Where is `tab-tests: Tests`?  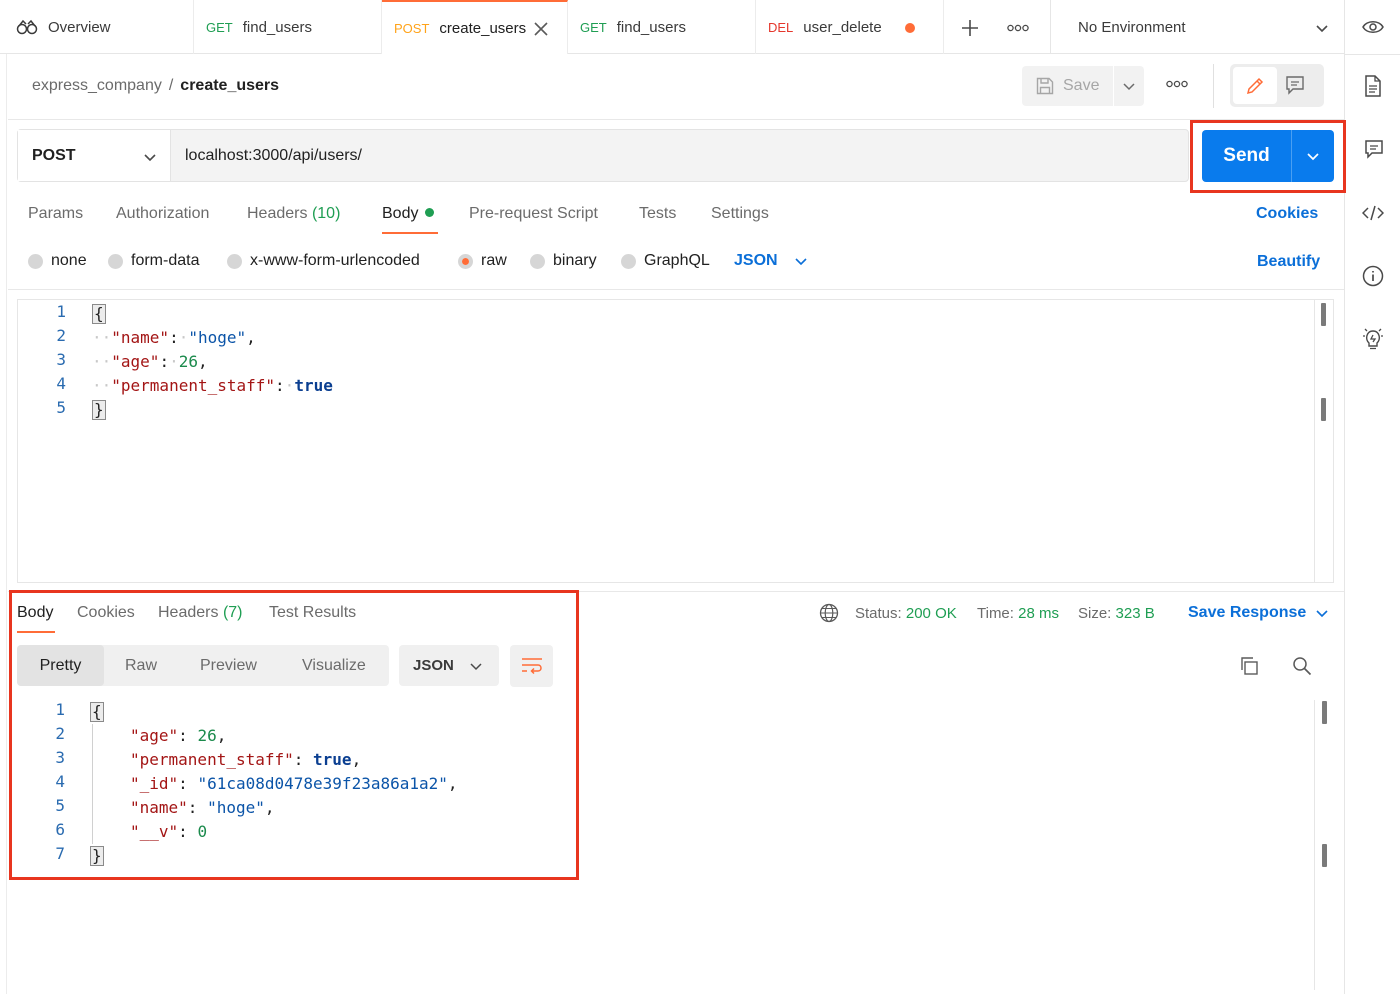 tab-tests: Tests is located at coordinates (657, 214).